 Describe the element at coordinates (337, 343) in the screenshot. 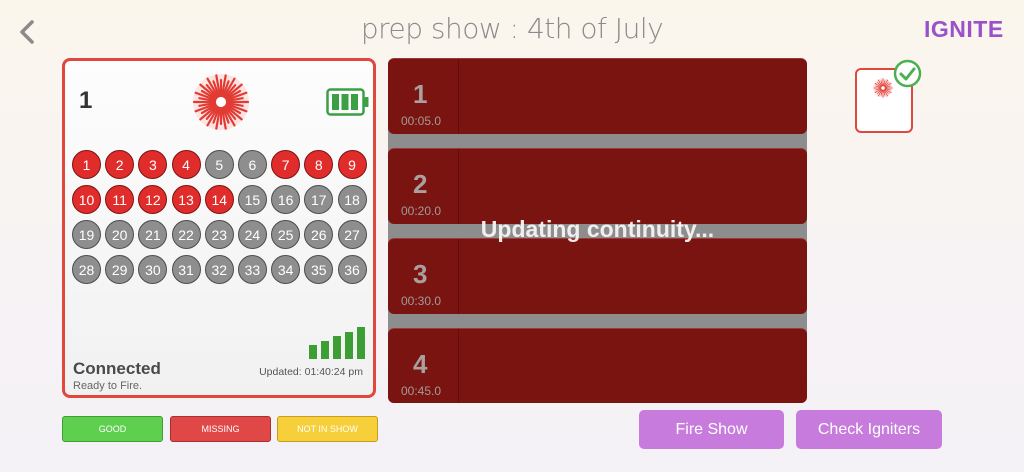

I see `signal-strength-icon` at that location.